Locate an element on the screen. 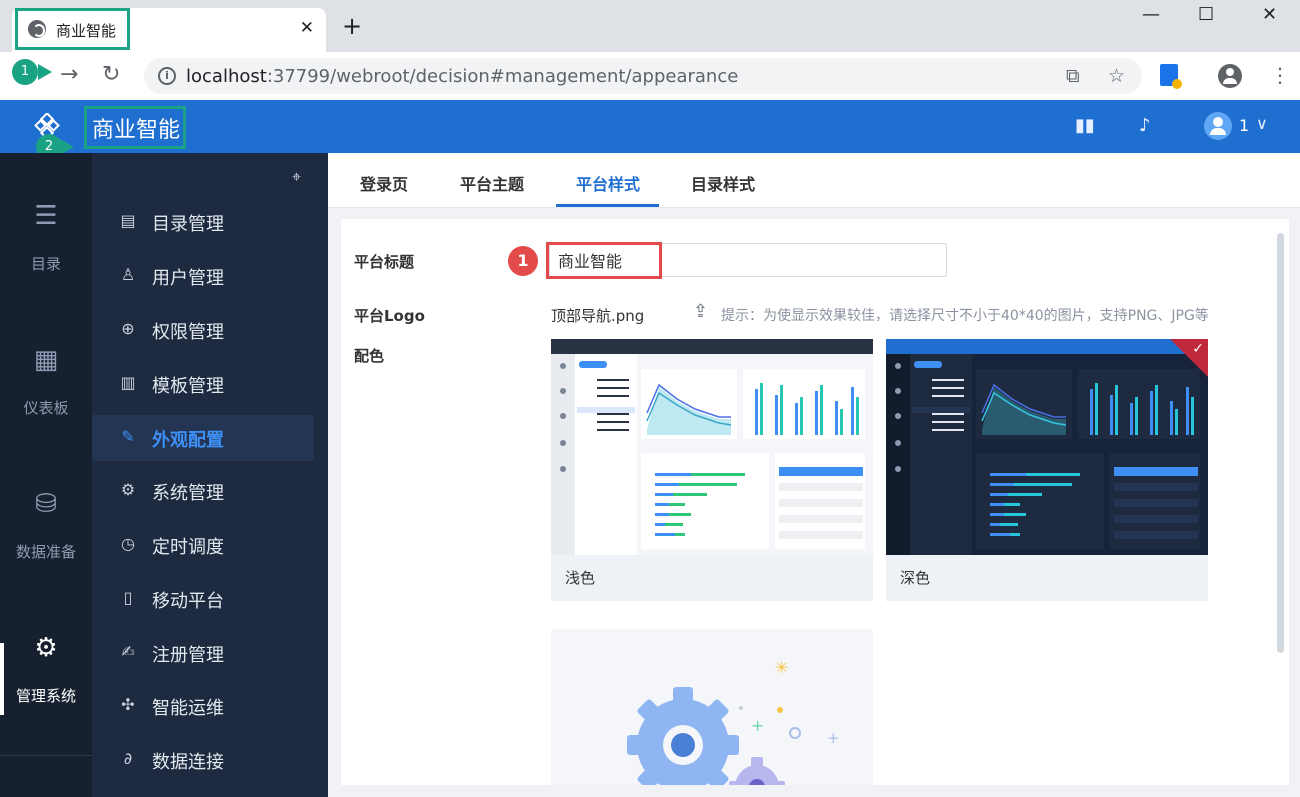  menu-kebab-icon: ⋮ is located at coordinates (1280, 75).